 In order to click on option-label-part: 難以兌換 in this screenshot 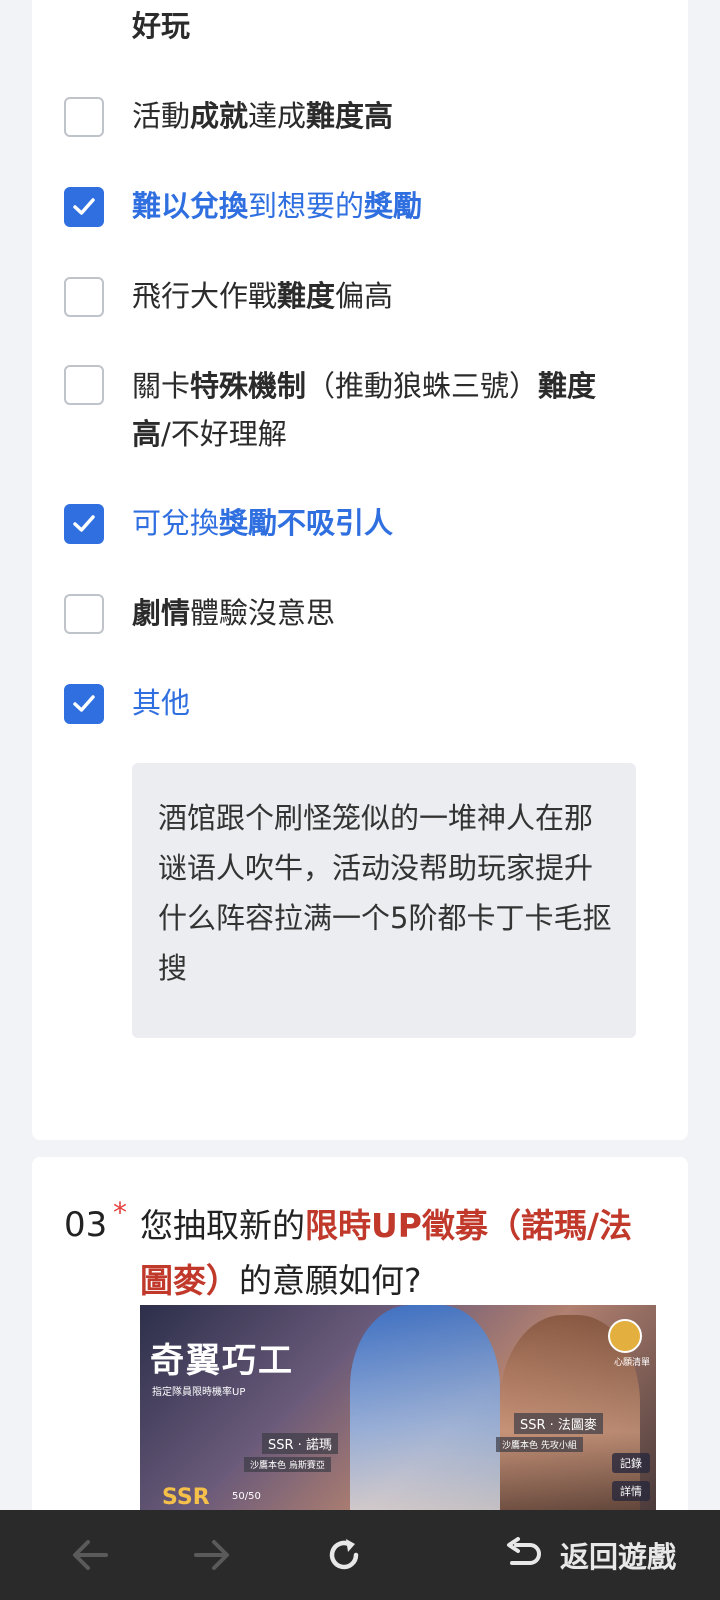, I will do `click(190, 206)`.